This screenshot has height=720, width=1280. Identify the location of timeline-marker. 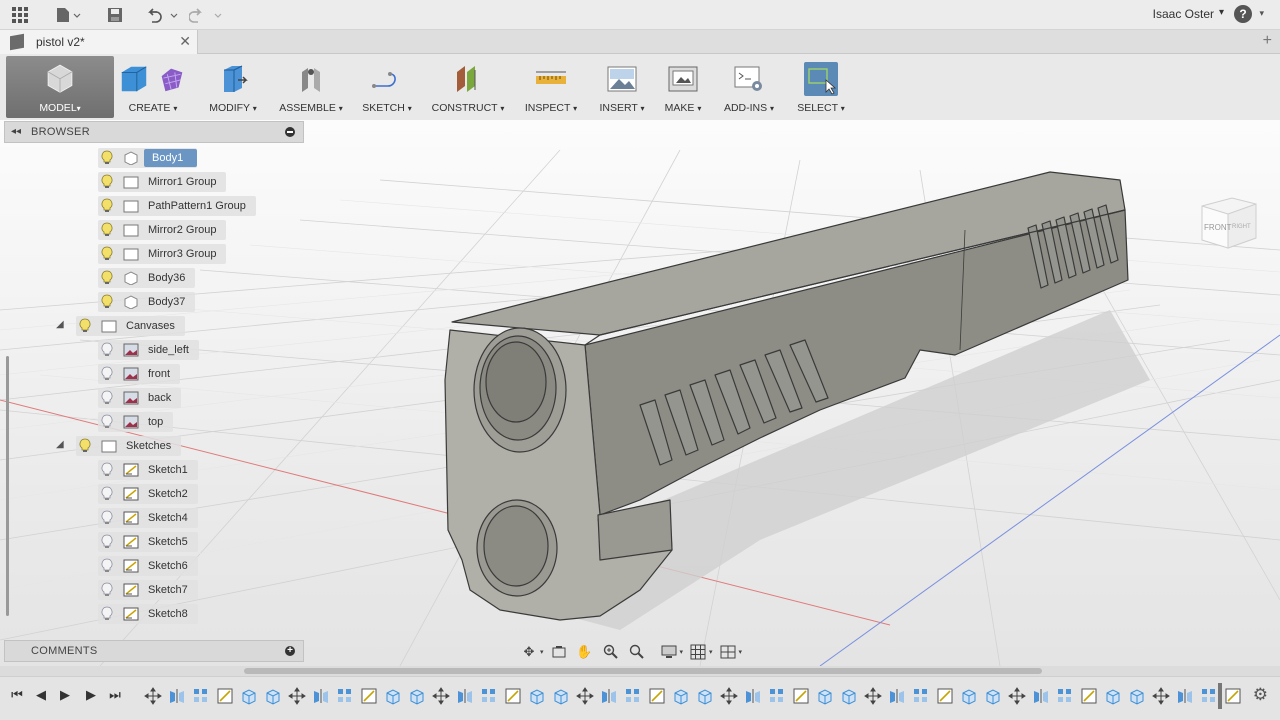
(1220, 696).